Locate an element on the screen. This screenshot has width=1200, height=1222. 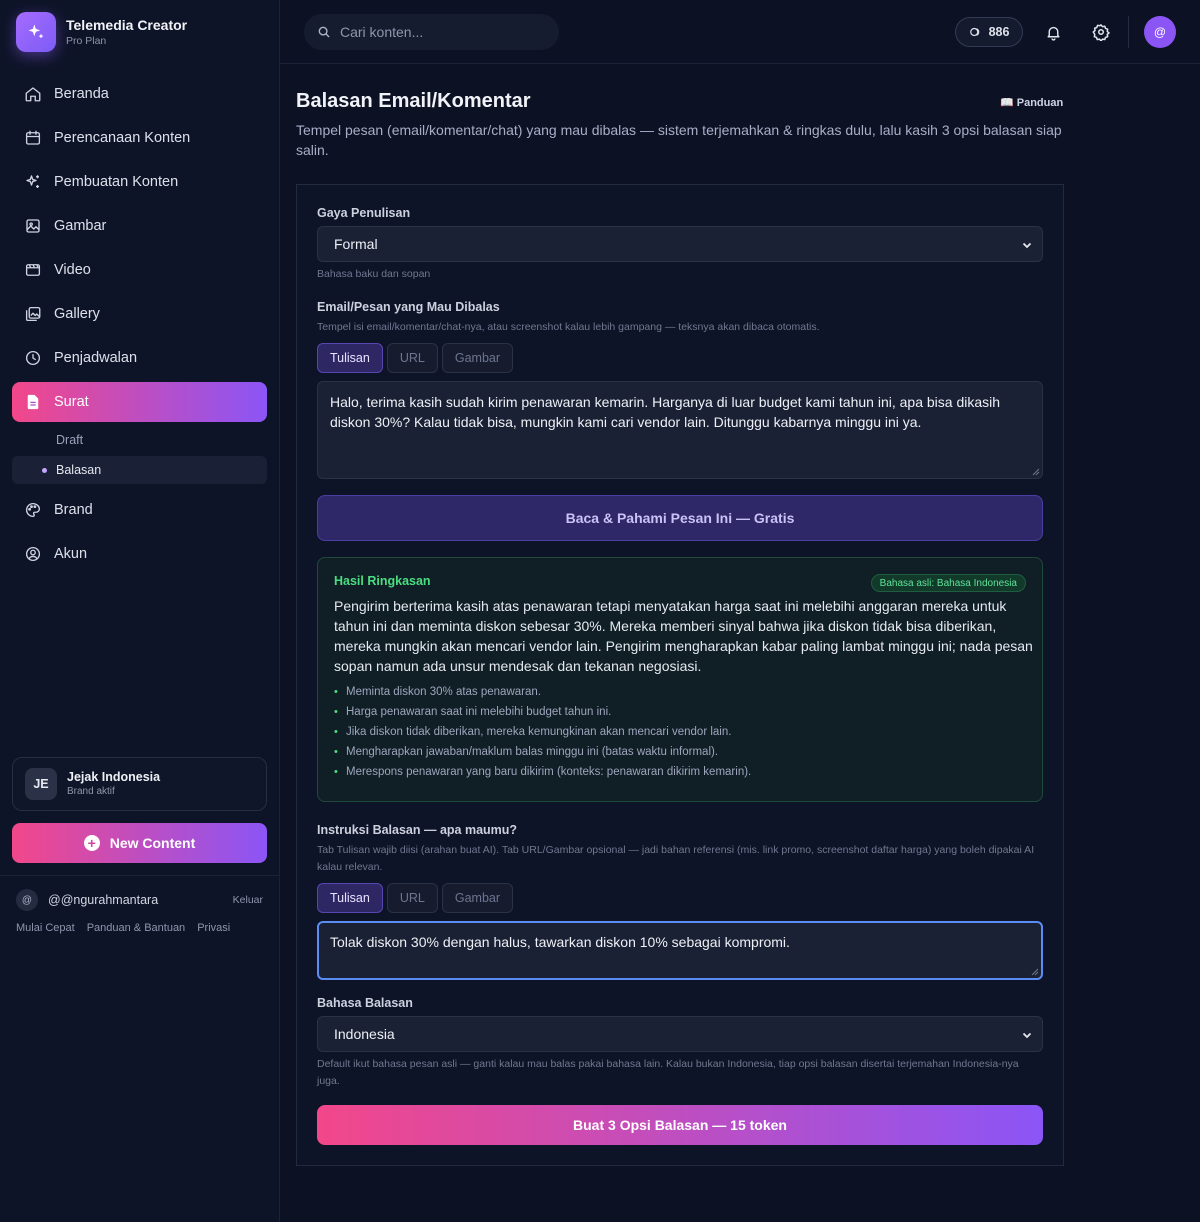
instruction-source-tabs: Tulisan URL Gambar is located at coordinates (417, 898).